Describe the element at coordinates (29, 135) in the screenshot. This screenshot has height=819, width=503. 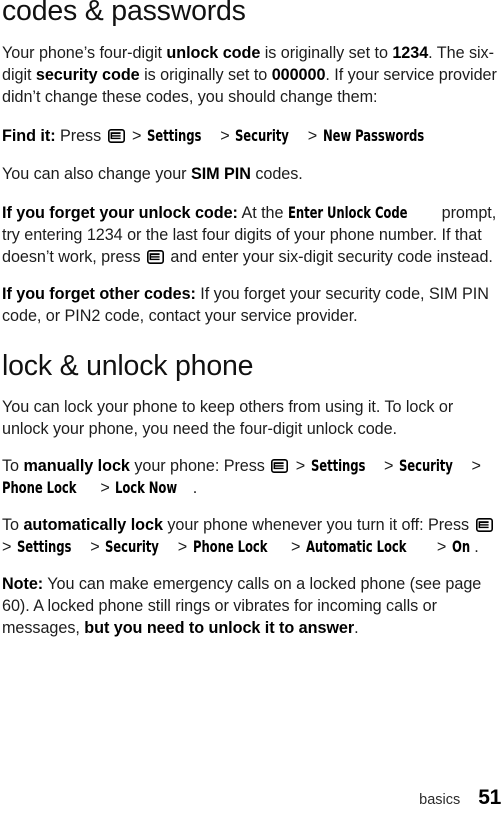
I see `find-it-label: Find it:` at that location.